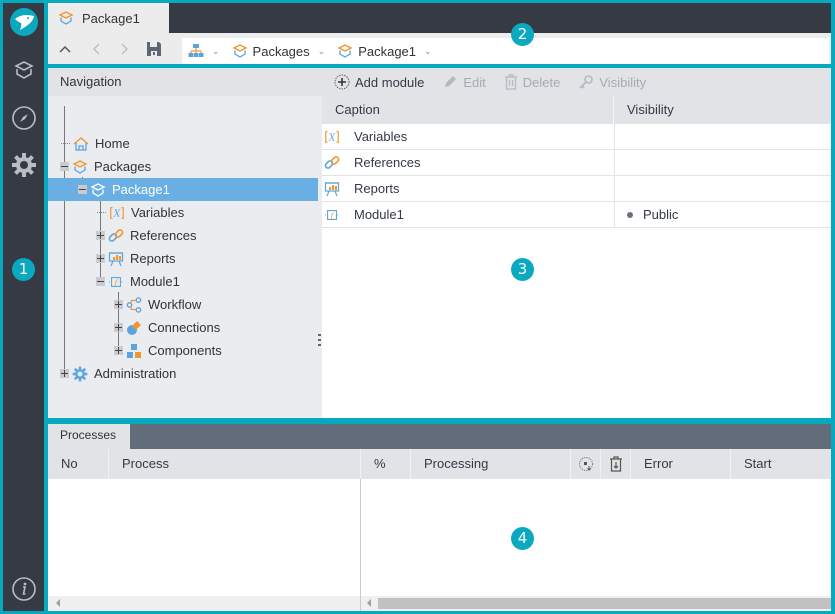  What do you see at coordinates (781, 464) in the screenshot?
I see `column-header-start: Start` at bounding box center [781, 464].